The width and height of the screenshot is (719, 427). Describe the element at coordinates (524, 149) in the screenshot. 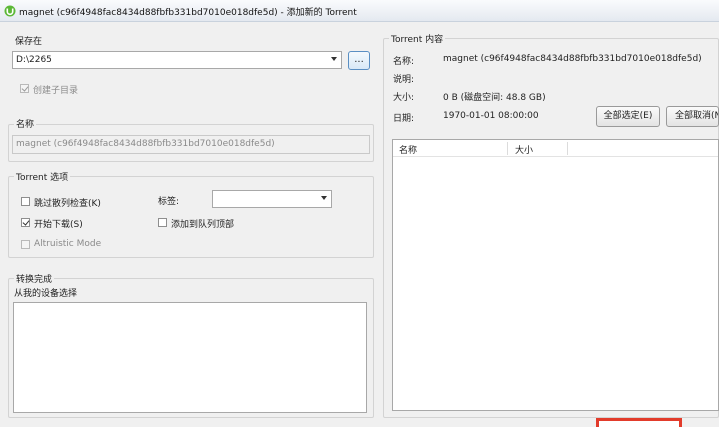

I see `column-header-size: 大小` at that location.